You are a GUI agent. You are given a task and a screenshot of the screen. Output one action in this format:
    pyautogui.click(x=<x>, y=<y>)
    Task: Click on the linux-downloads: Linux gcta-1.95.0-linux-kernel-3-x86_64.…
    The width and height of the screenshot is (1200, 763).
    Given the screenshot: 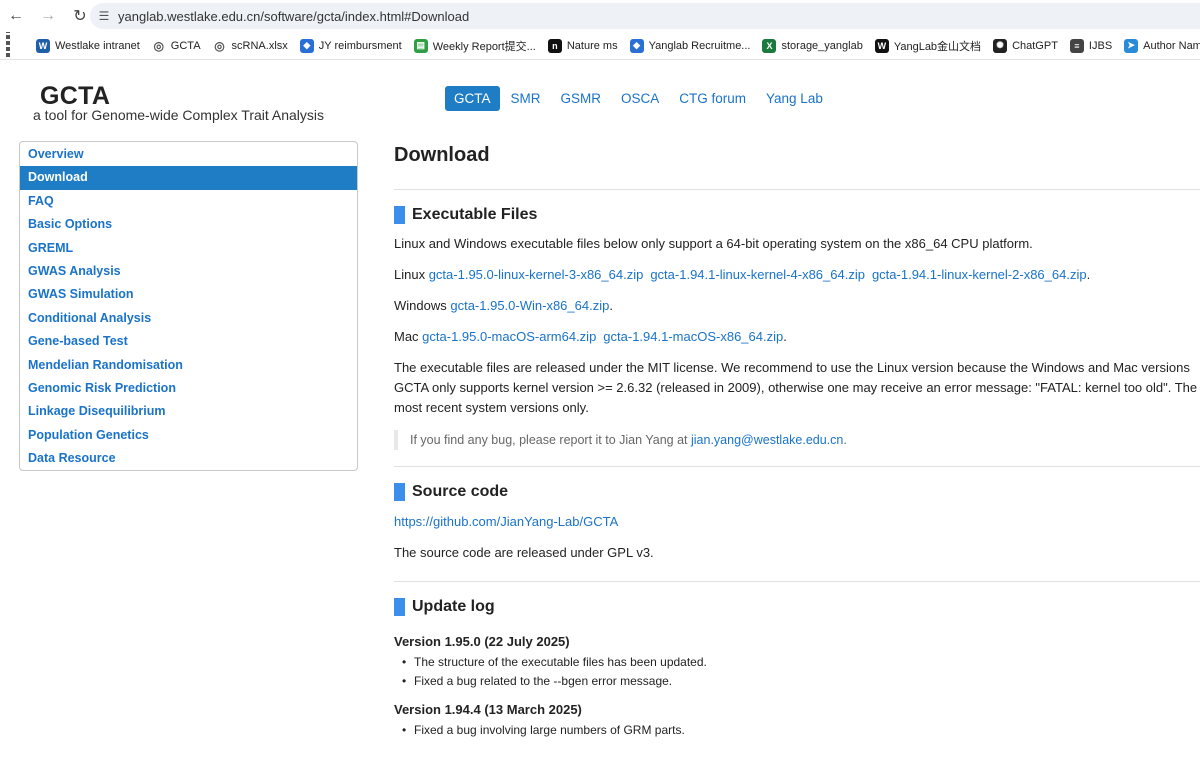 What is the action you would take?
    pyautogui.click(x=797, y=275)
    